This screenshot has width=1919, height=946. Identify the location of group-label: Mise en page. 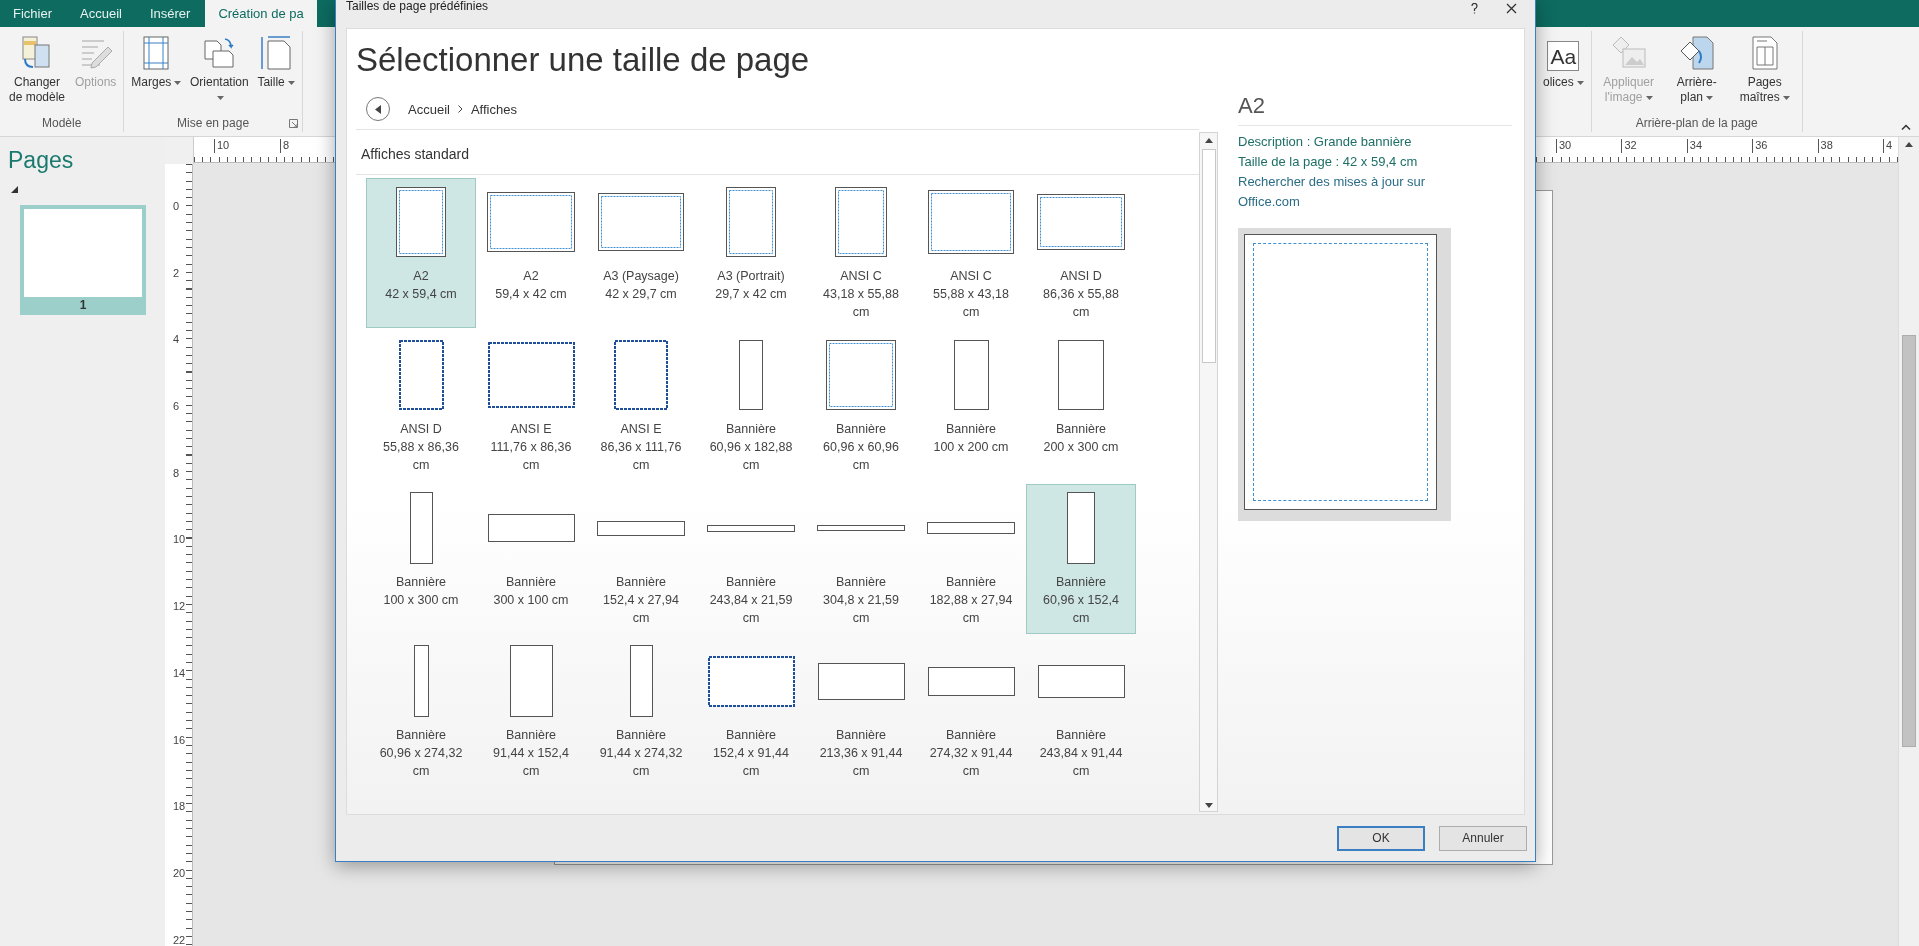
(213, 123).